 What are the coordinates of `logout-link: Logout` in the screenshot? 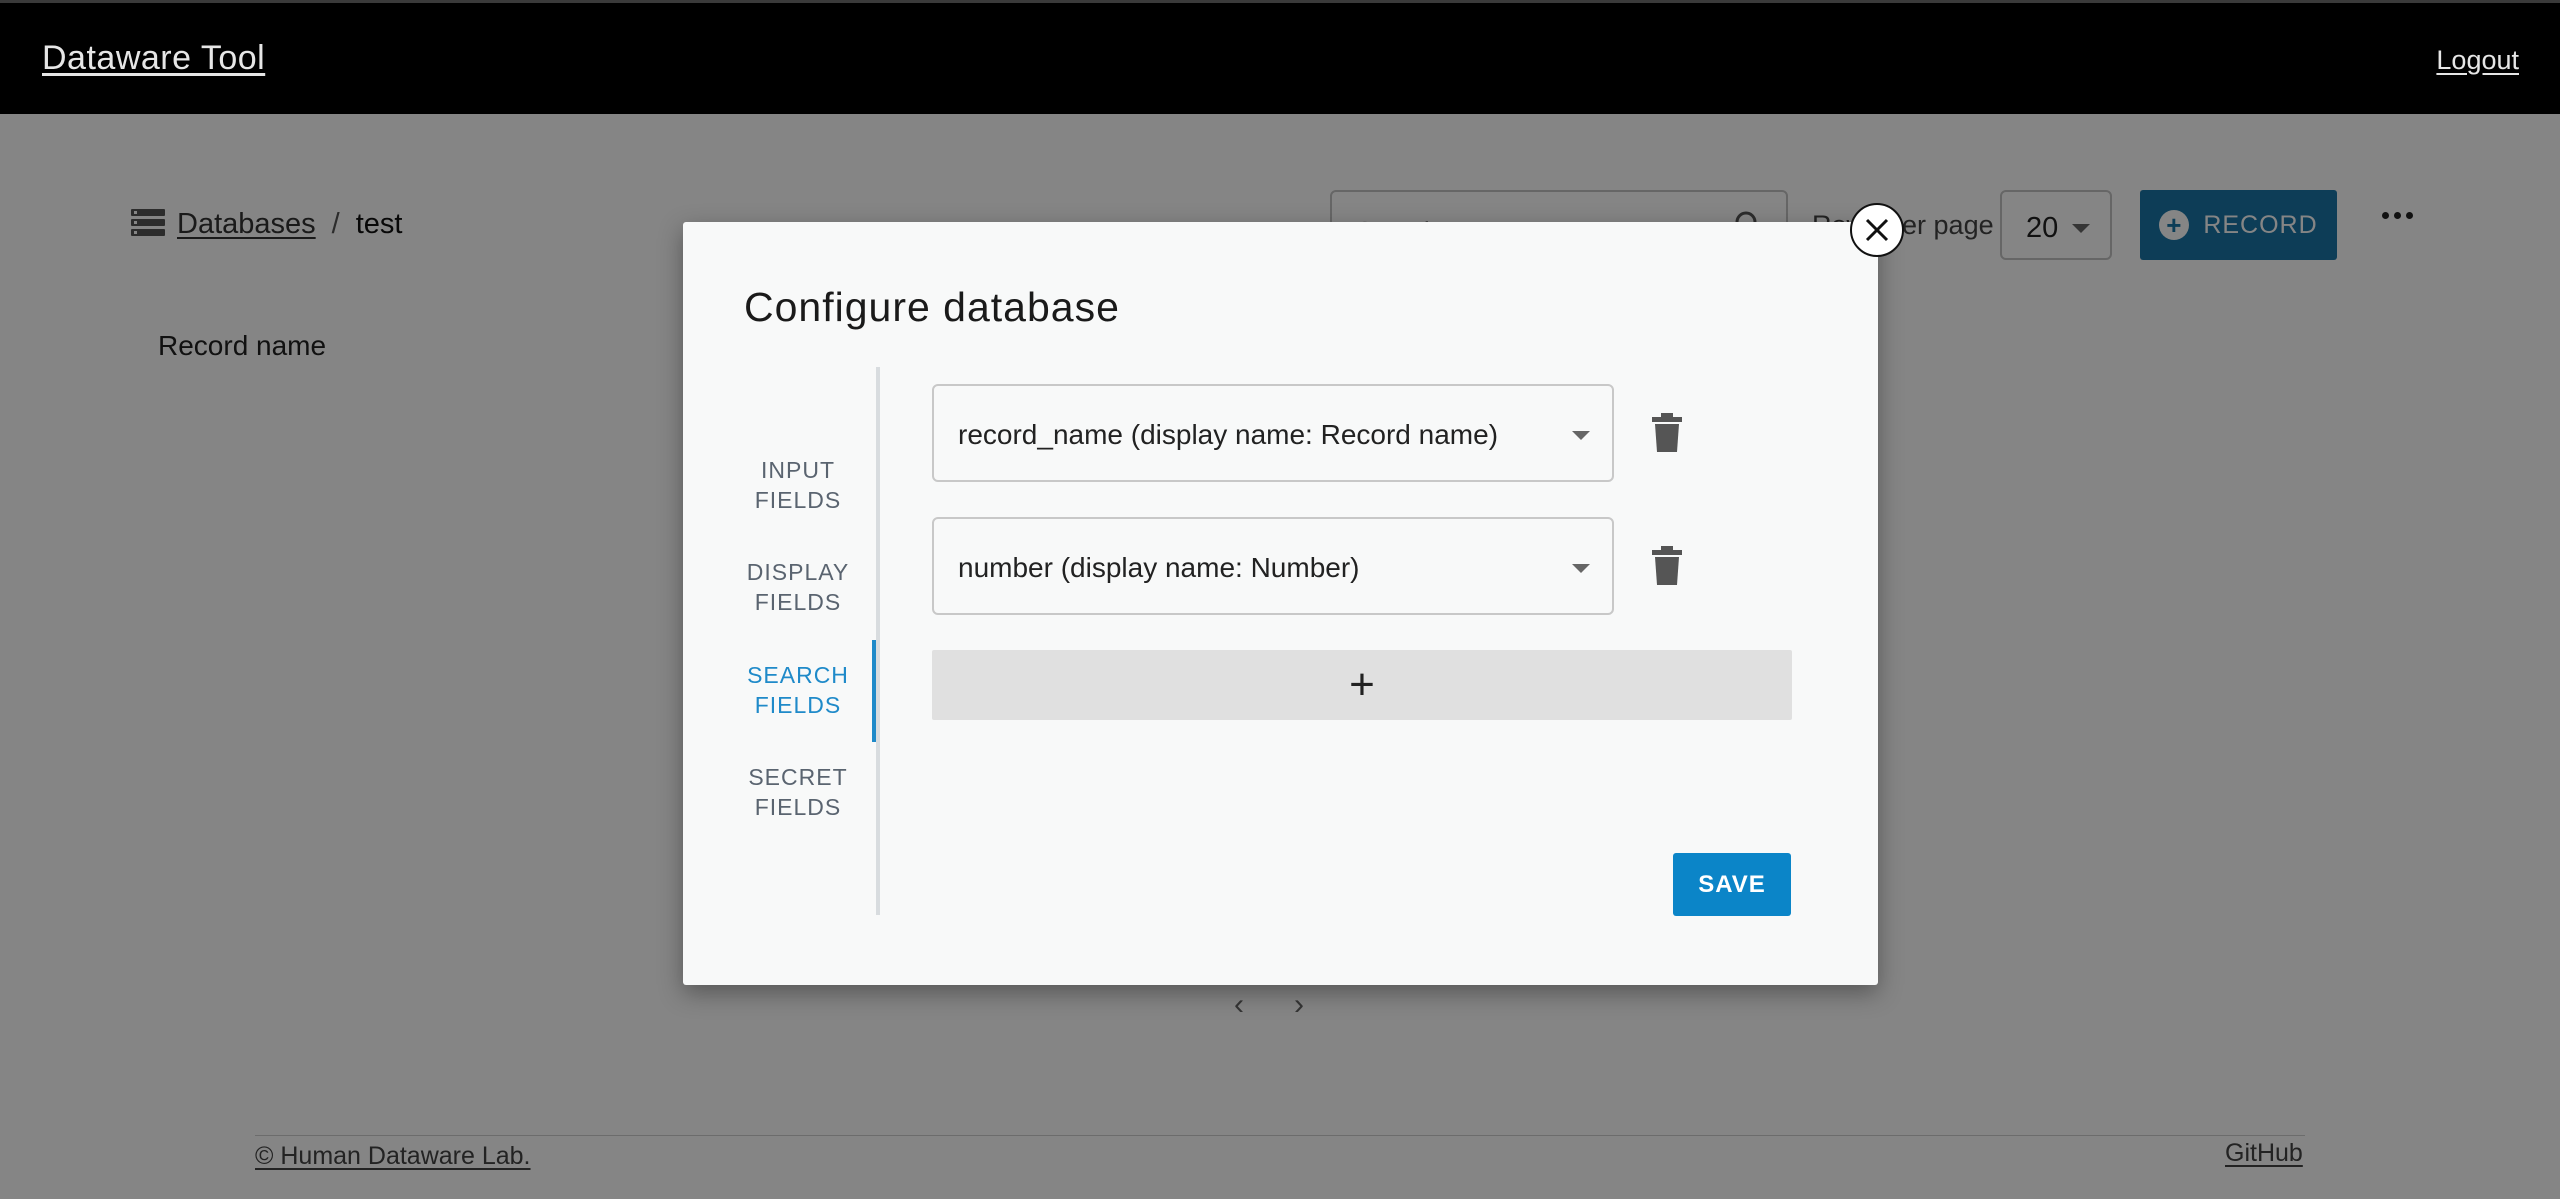 It's located at (2477, 60).